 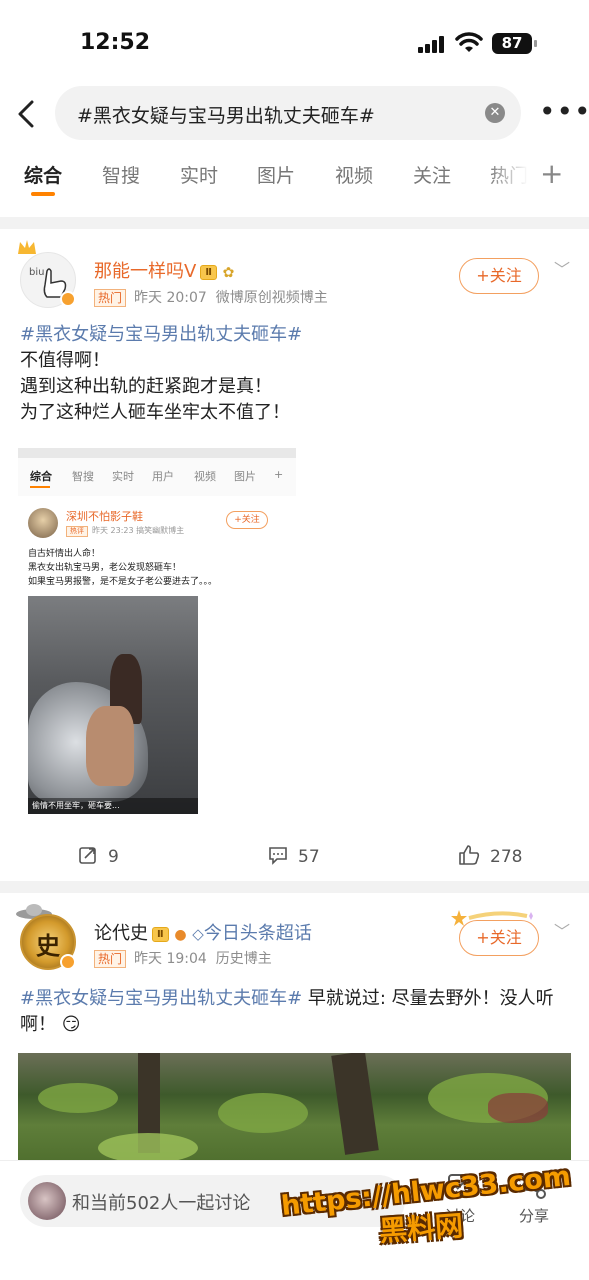 I want to click on add-tab-icon: +, so click(x=551, y=173).